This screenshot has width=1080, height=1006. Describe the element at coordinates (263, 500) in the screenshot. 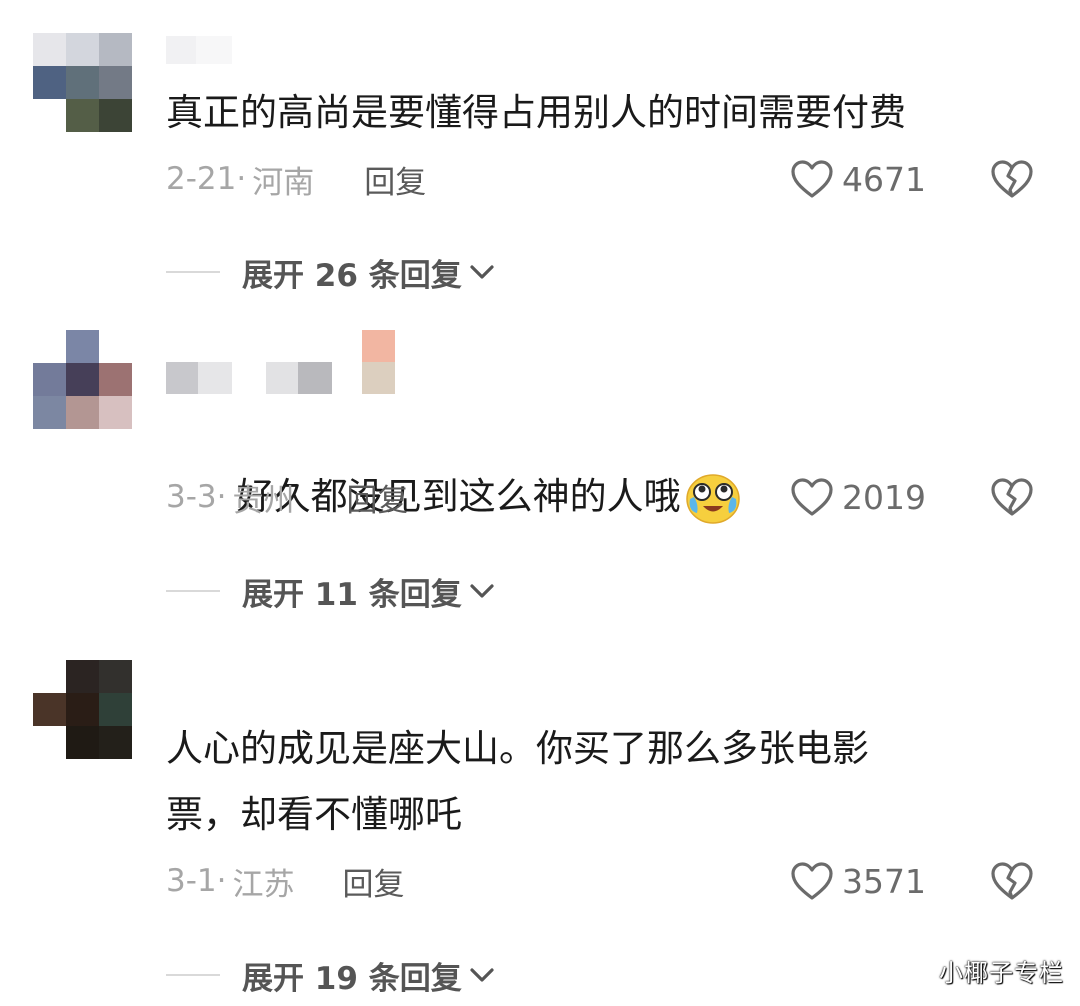

I see `comment-region: 贵州` at that location.